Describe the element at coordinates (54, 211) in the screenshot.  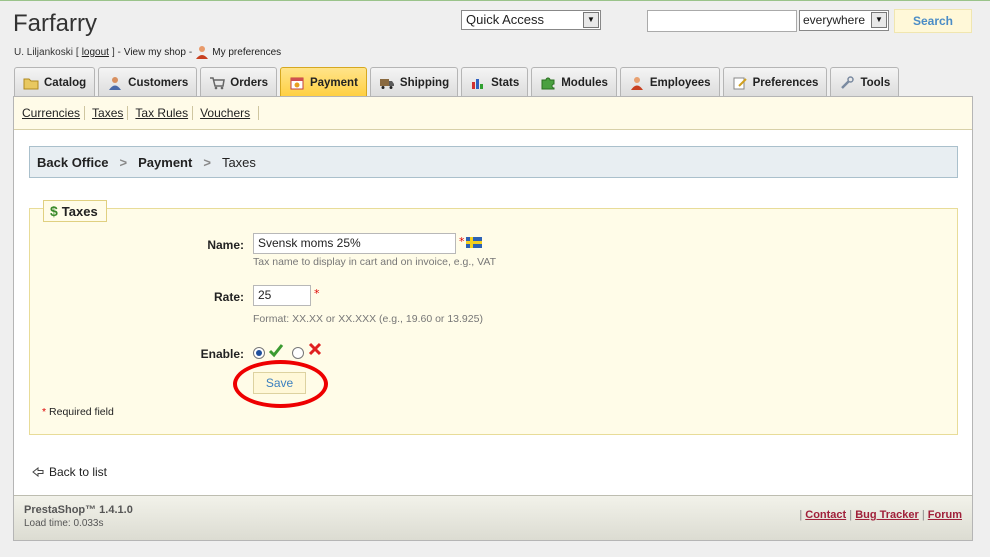
I see `dollar-icon: $` at that location.